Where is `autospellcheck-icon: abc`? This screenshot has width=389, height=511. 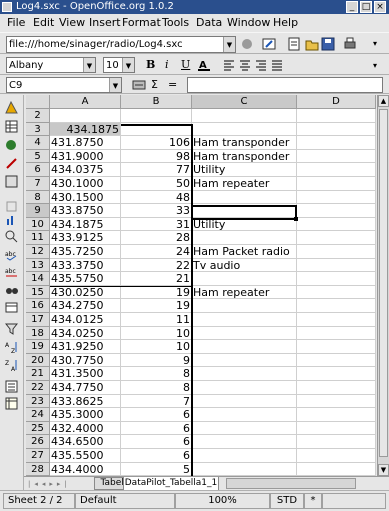
autospellcheck-icon: abc is located at coordinates (11, 271).